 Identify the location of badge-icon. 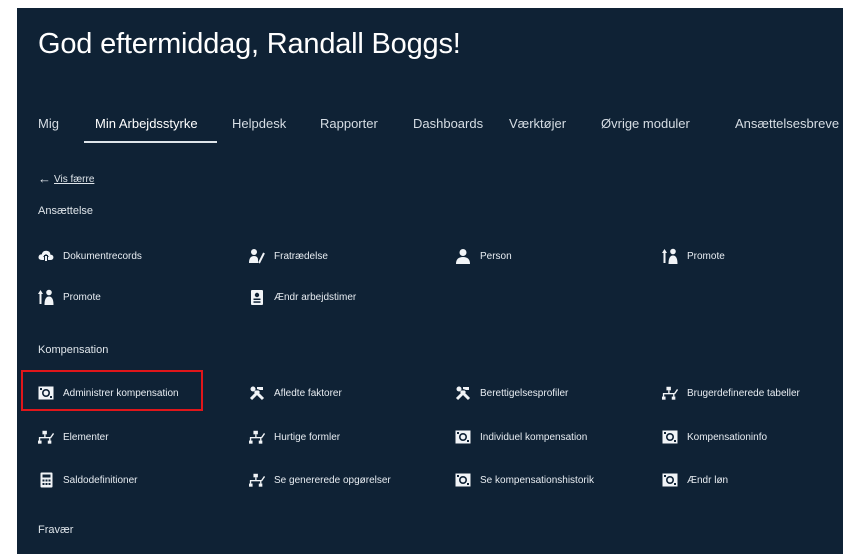
(257, 297).